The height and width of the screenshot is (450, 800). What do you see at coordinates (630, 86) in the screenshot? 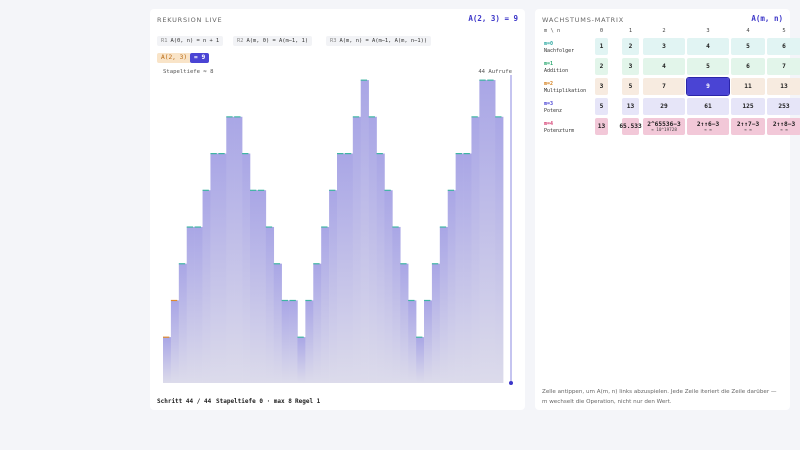
I see `matrix-cell-m2-n1: 5` at bounding box center [630, 86].